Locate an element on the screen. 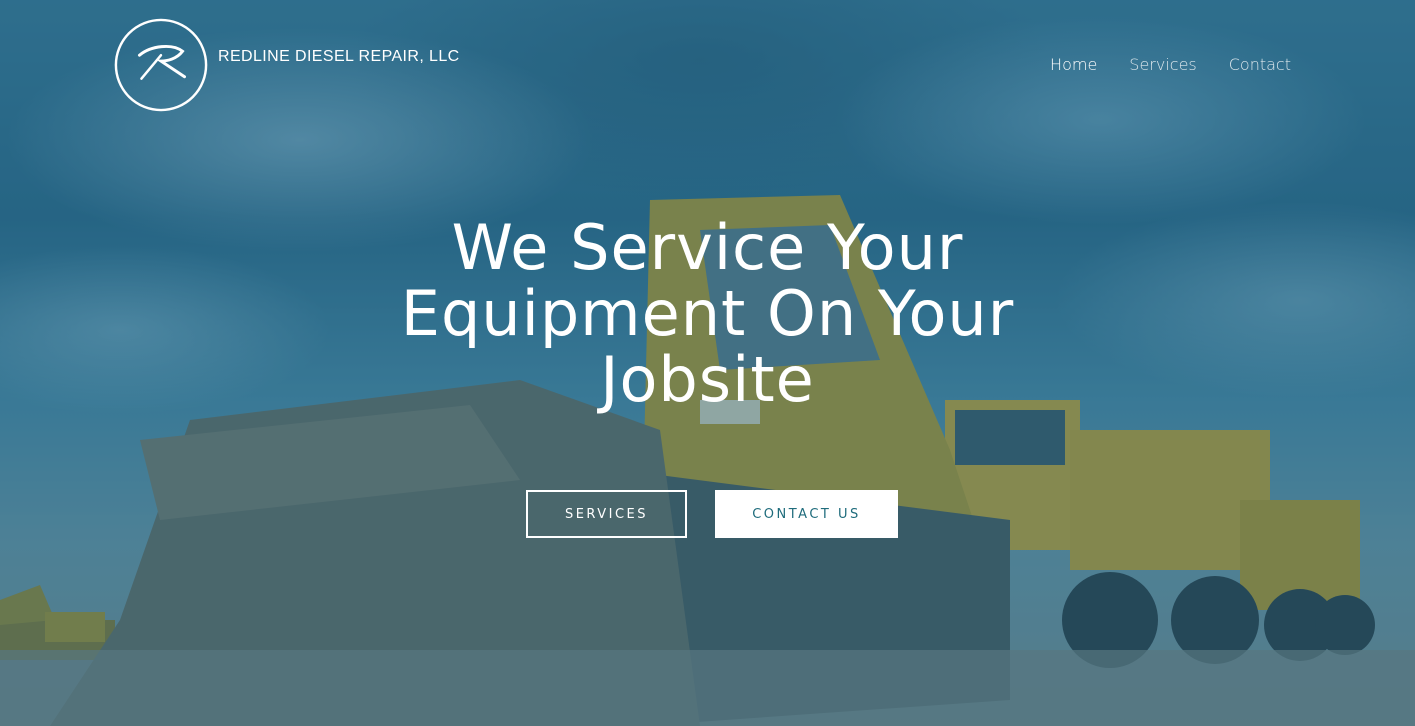 This screenshot has width=1415, height=726. main-nav: Home Services Contact is located at coordinates (1170, 64).